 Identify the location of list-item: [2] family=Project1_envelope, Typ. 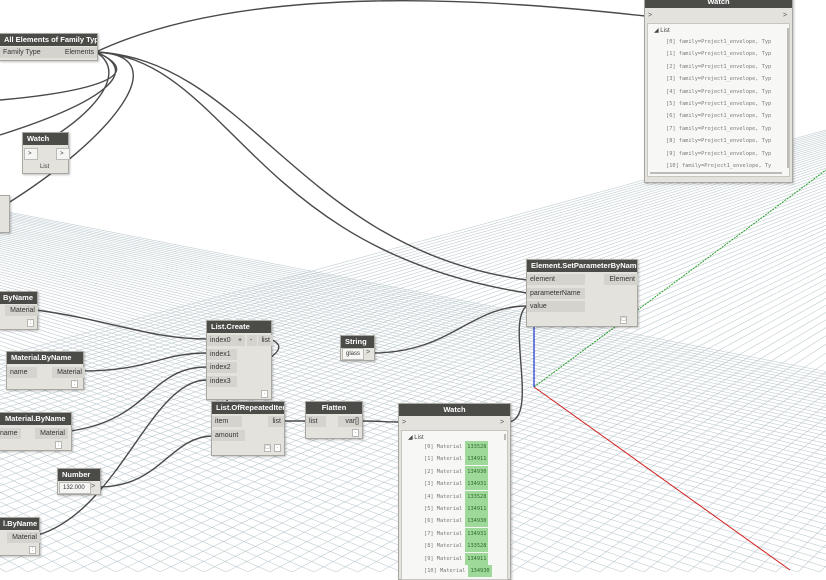
(719, 66).